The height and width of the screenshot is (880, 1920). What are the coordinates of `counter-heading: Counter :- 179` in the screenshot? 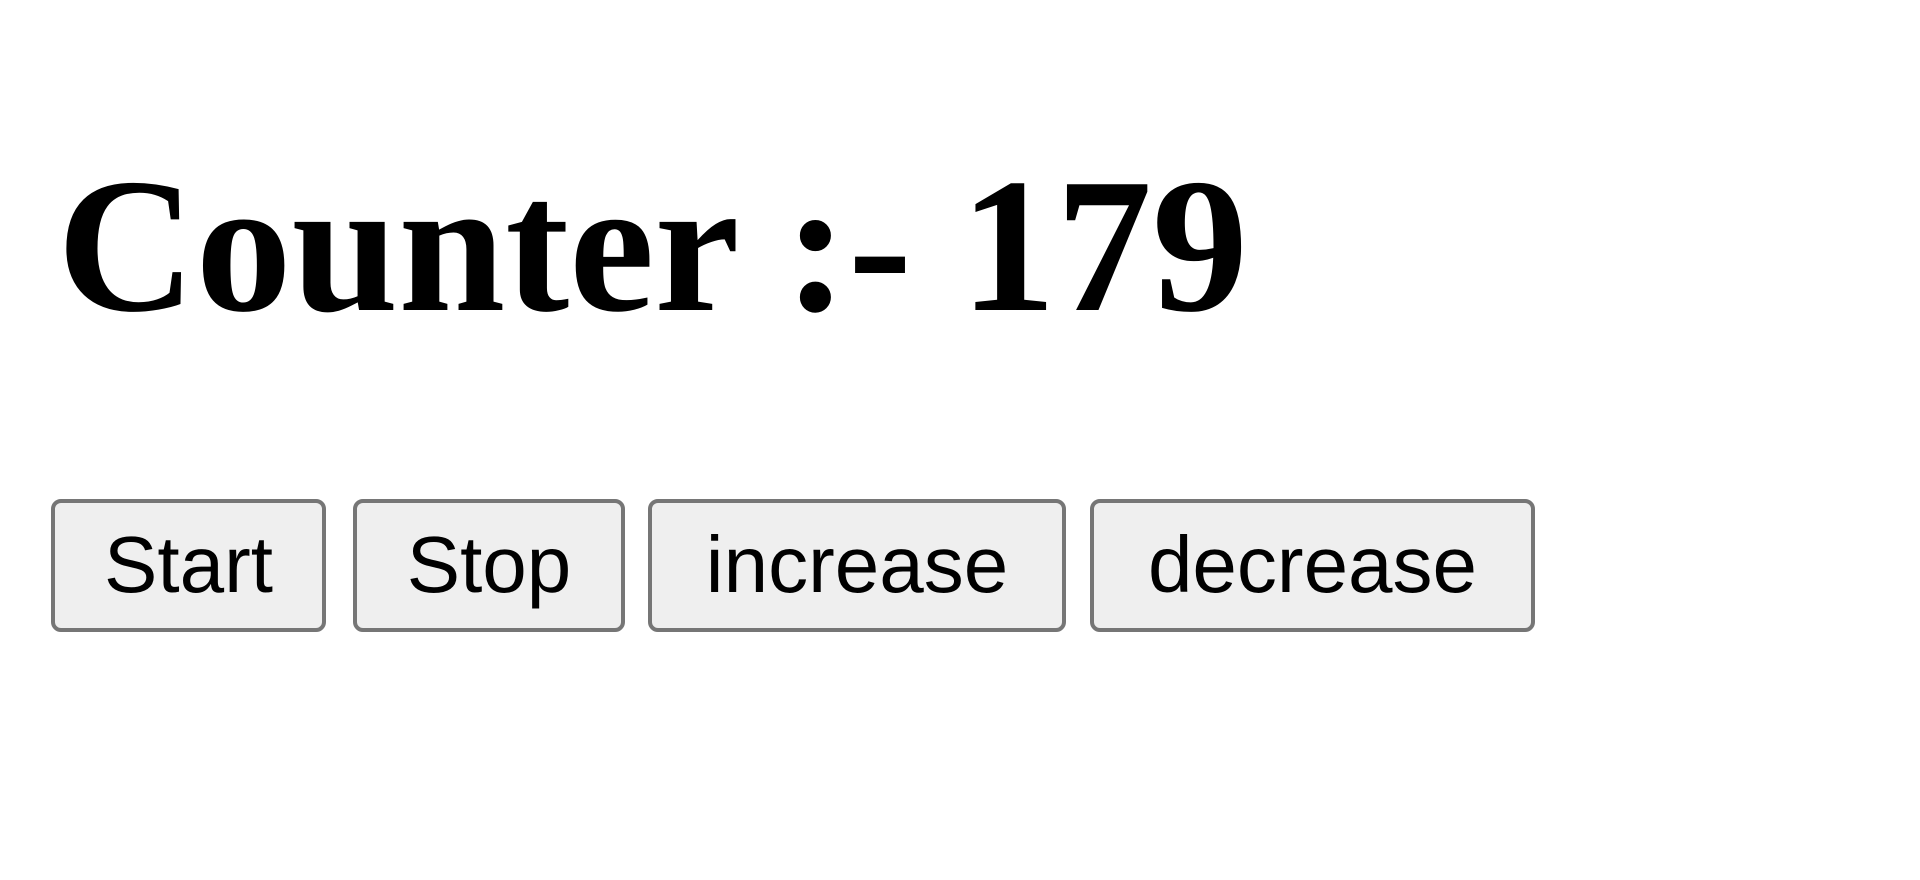 It's located at (652, 246).